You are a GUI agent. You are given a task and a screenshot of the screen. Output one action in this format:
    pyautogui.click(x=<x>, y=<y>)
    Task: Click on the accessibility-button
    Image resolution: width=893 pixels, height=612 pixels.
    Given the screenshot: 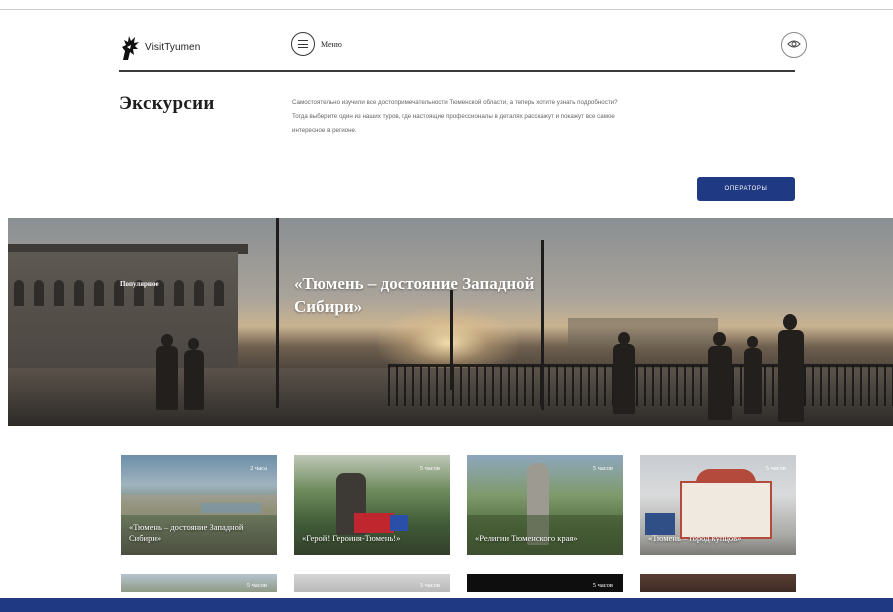 What is the action you would take?
    pyautogui.click(x=794, y=45)
    